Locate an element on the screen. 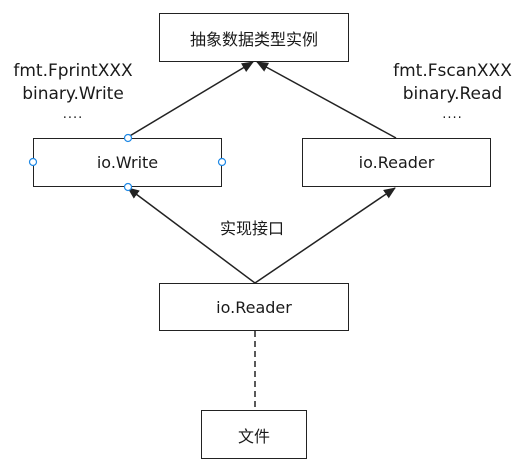 The image size is (525, 468). io-reader-bottom-node: io.Reader is located at coordinates (254, 307).